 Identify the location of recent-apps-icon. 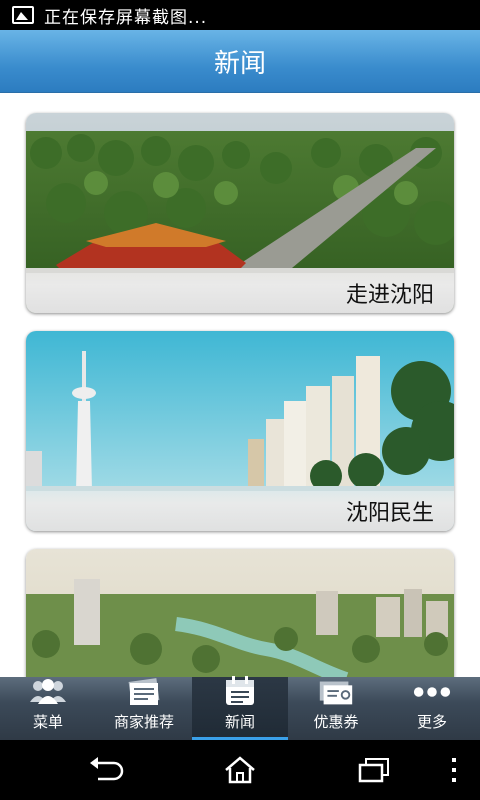
(373, 770).